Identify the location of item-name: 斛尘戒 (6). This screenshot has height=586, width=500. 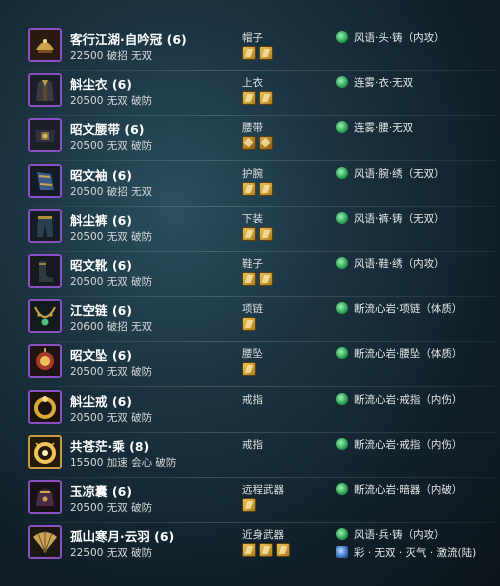
(101, 401).